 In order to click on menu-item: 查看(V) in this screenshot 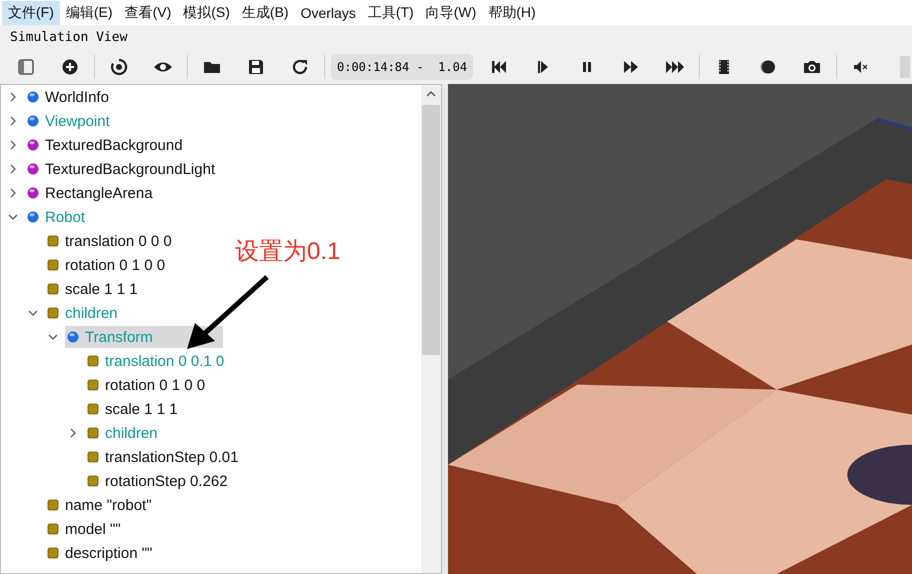, I will do `click(148, 12)`.